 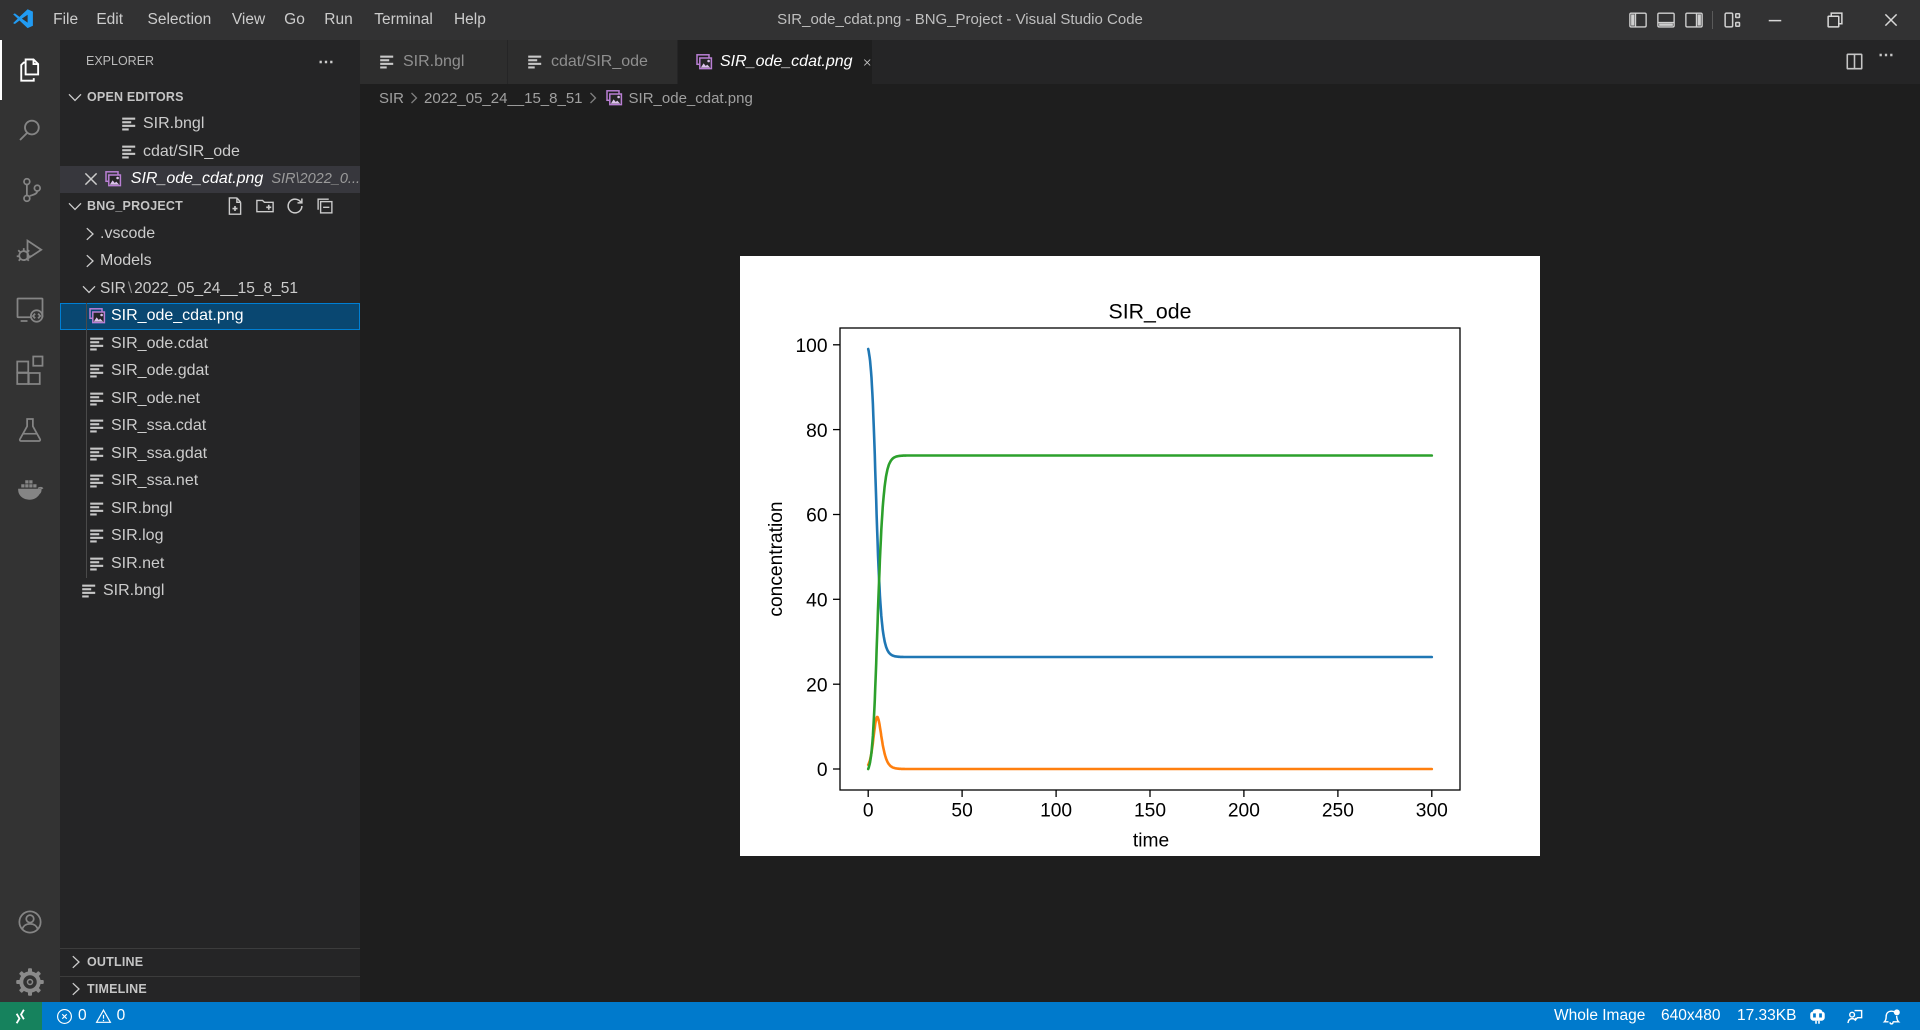 What do you see at coordinates (1150, 811) in the screenshot?
I see `svg-text: 150` at bounding box center [1150, 811].